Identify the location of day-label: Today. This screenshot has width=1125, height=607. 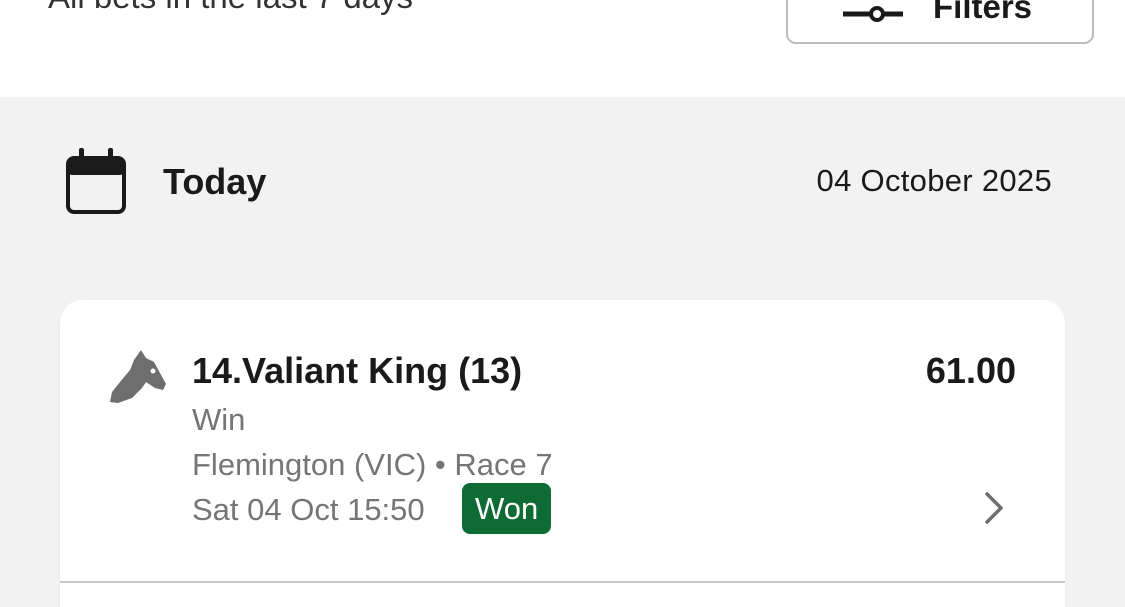
(215, 181).